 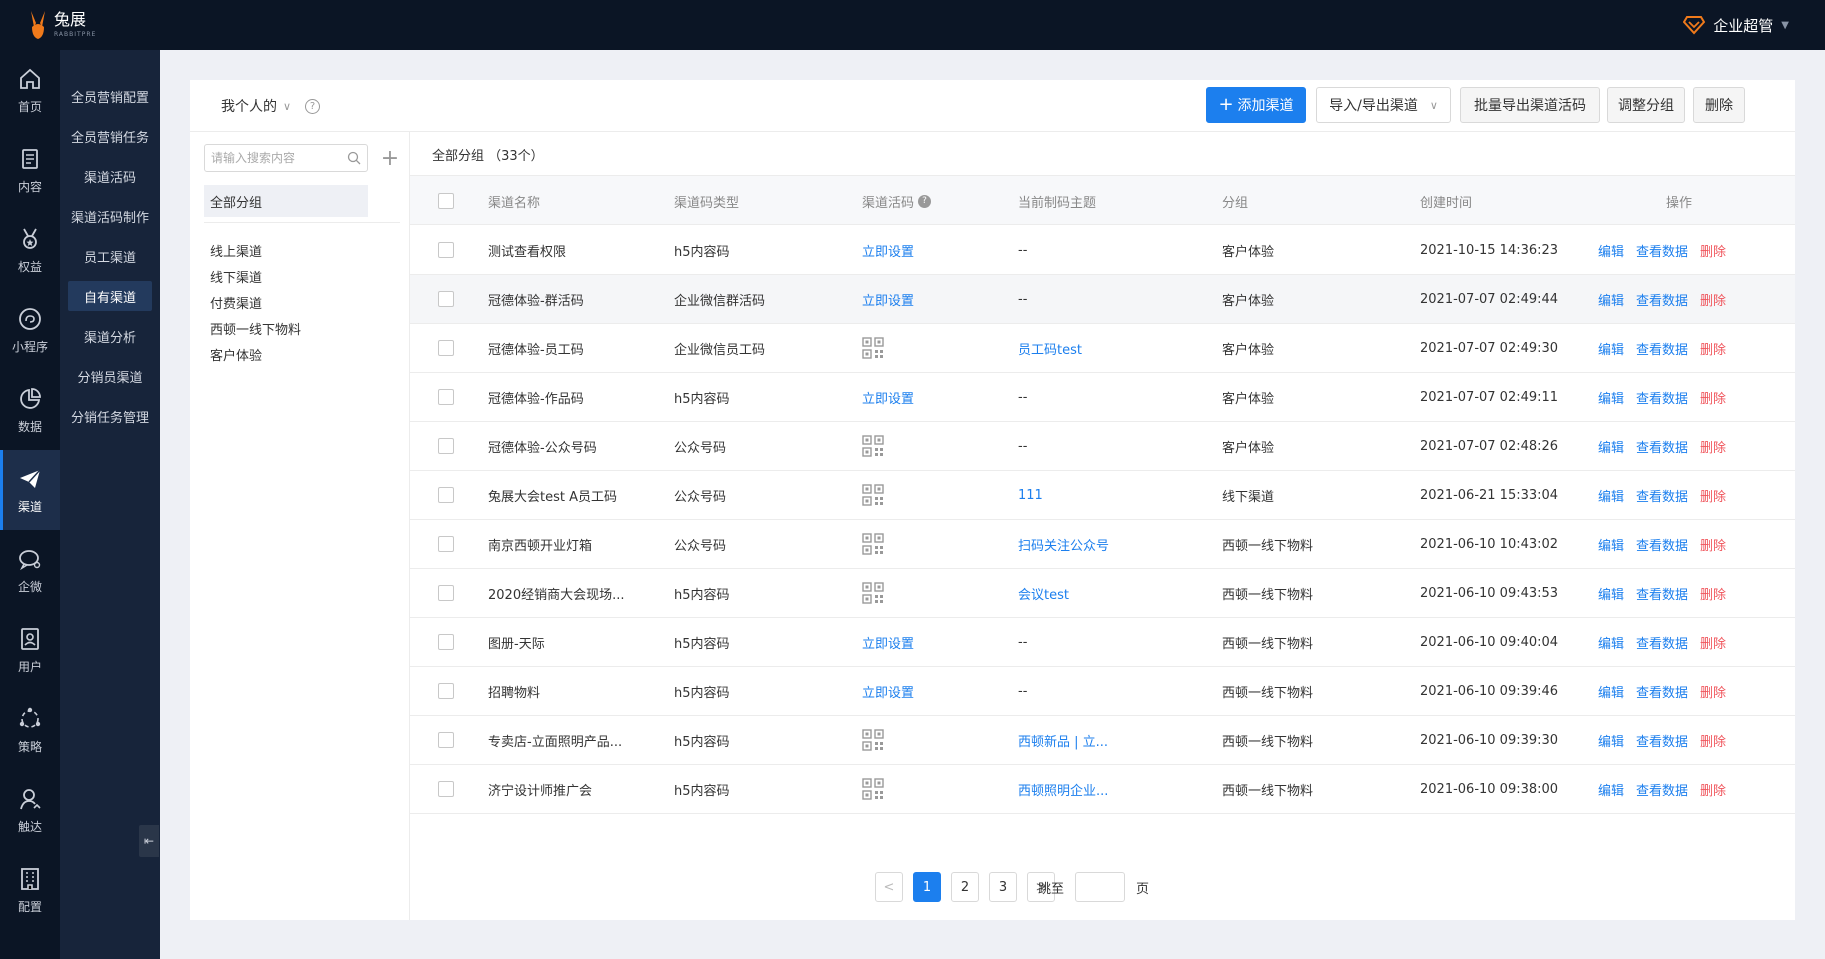 What do you see at coordinates (30, 650) in the screenshot?
I see `nav-item-users: 用户` at bounding box center [30, 650].